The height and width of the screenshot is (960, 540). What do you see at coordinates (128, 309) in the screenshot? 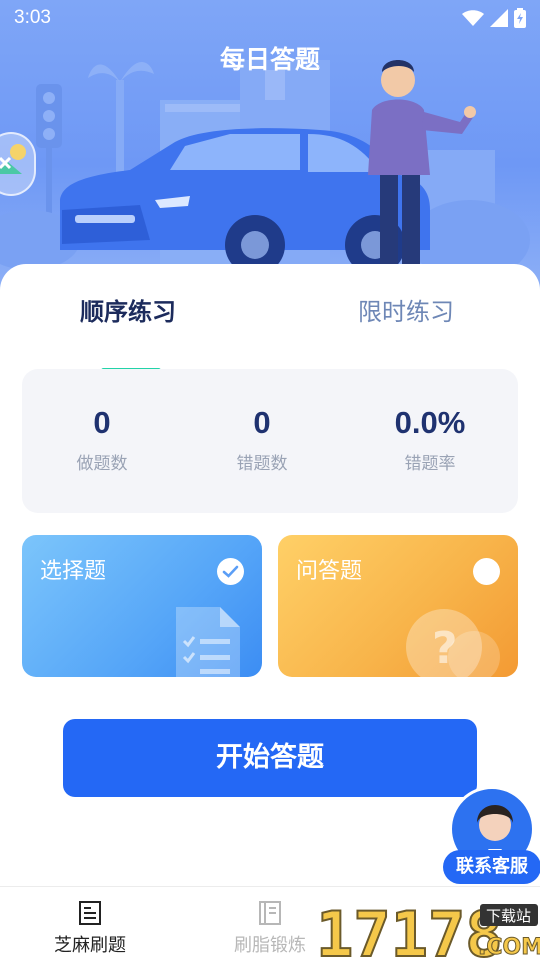
I see `tab-sequential-practice: 顺序练习` at bounding box center [128, 309].